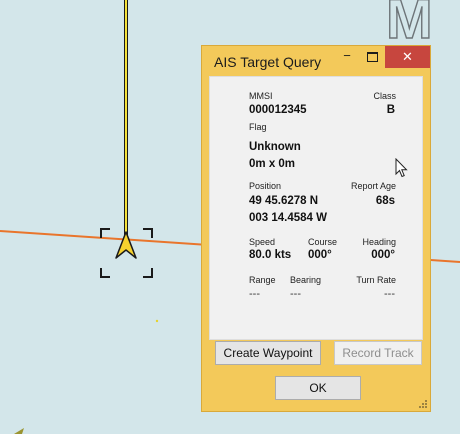 The image size is (460, 434). What do you see at coordinates (261, 96) in the screenshot?
I see `mmsi-label: MMSI` at bounding box center [261, 96].